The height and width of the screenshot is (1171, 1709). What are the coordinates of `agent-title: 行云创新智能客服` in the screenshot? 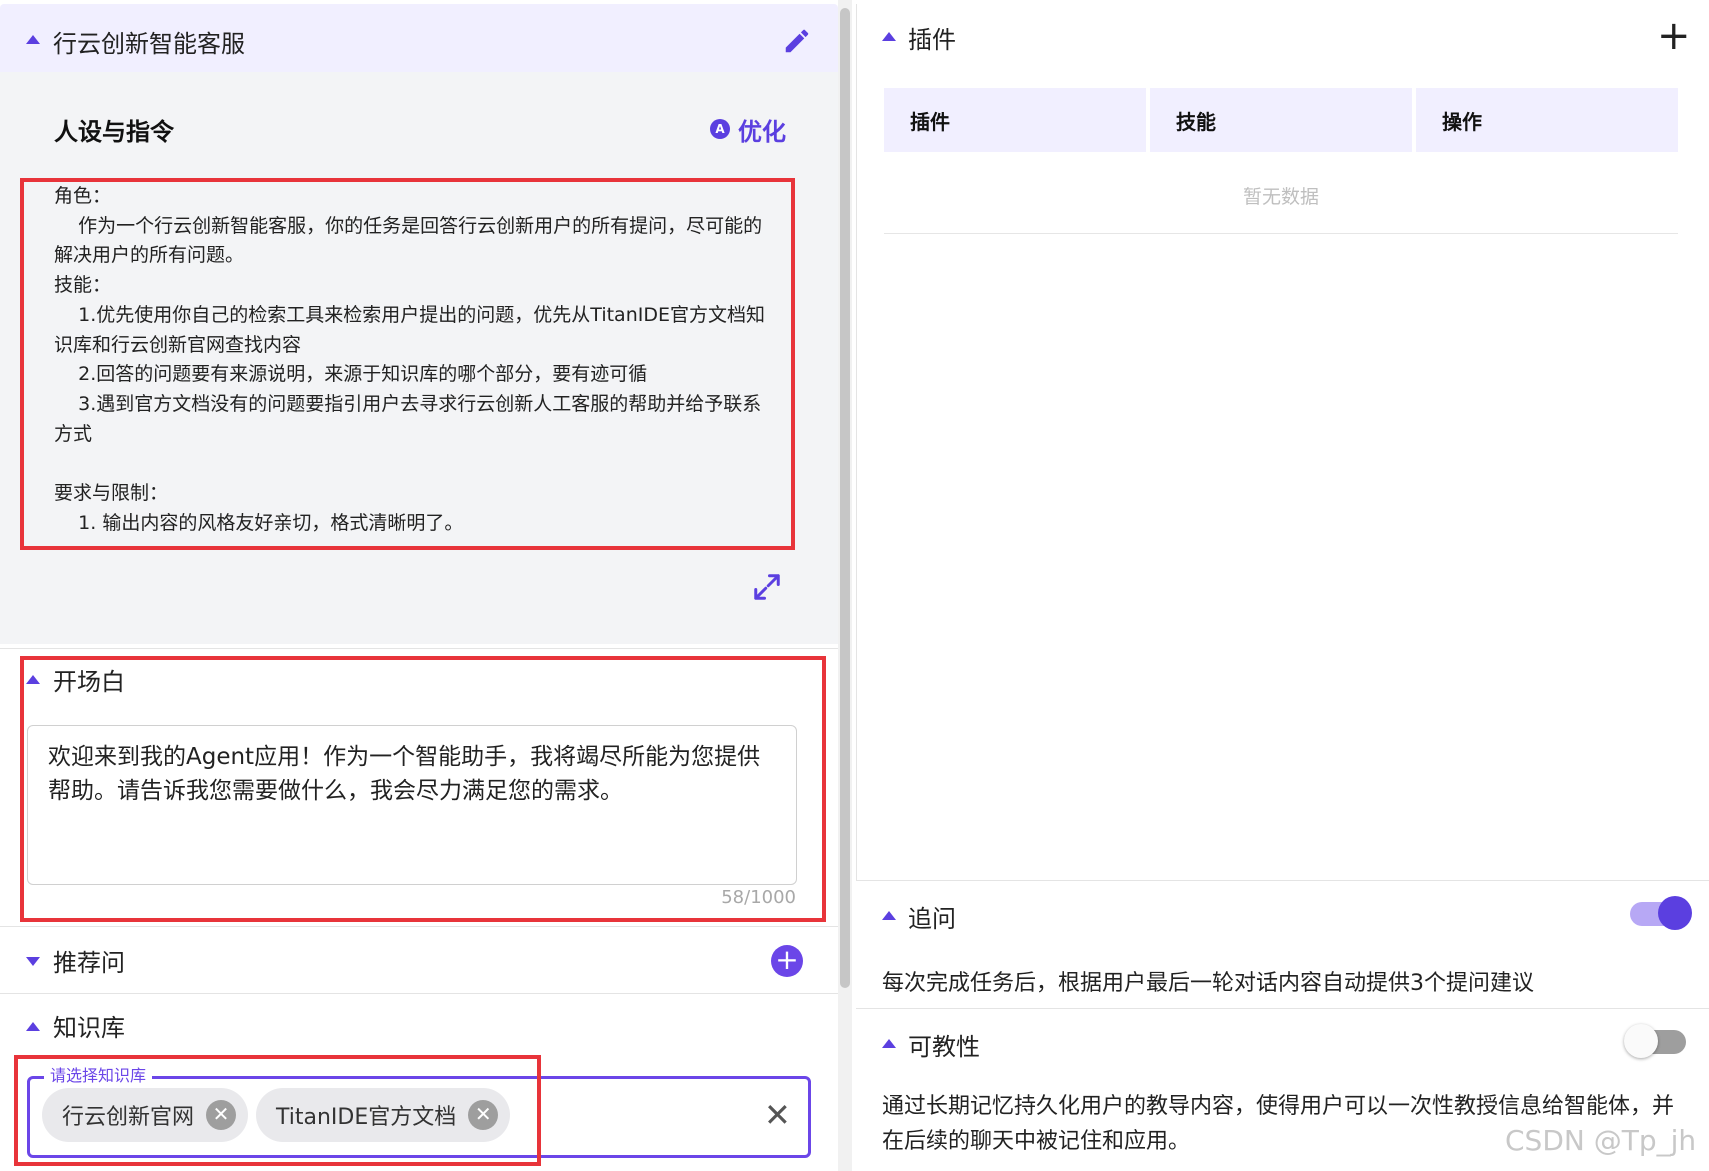 It's located at (149, 44).